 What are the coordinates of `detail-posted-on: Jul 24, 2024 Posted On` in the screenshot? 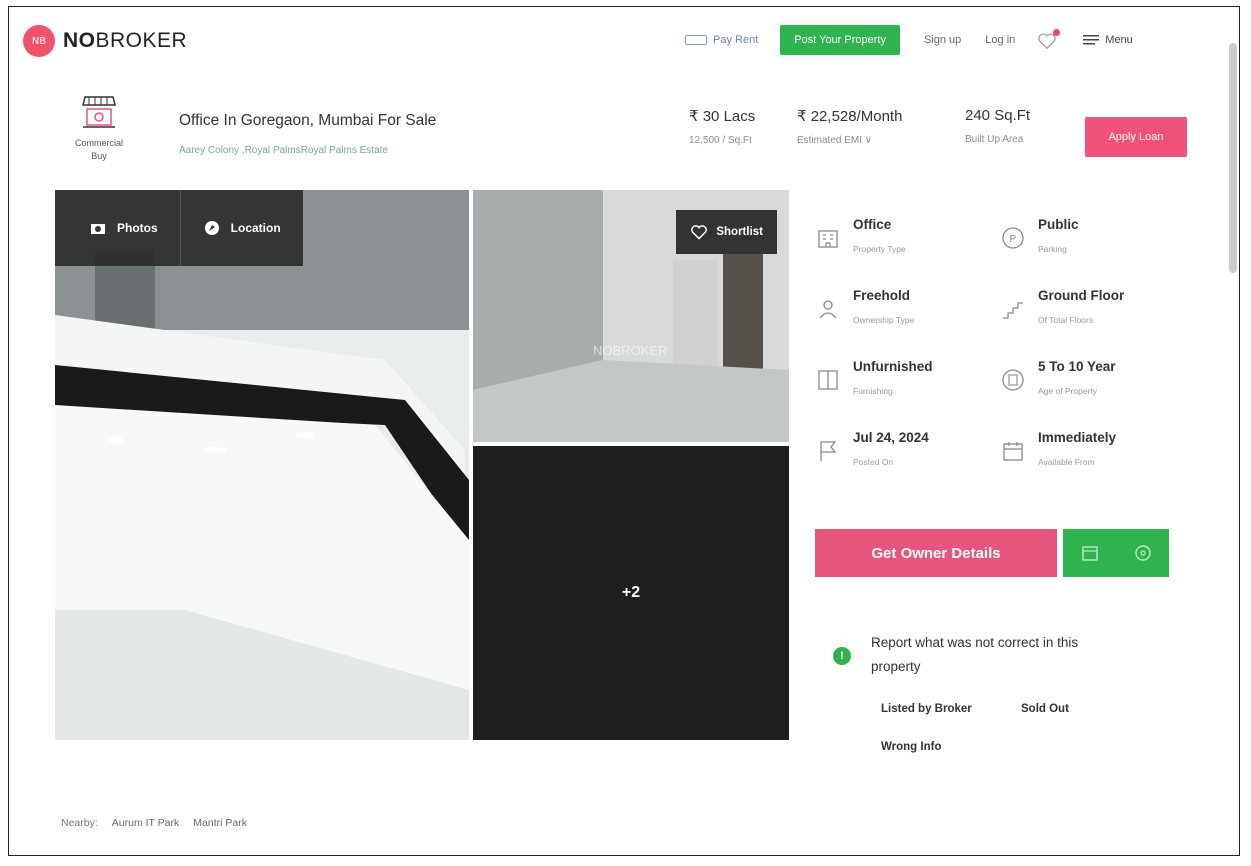 It's located at (907, 465).